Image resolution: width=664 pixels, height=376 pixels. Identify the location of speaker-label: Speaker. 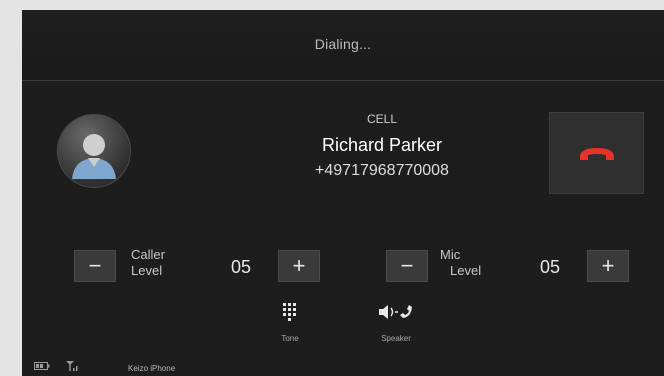
(396, 338).